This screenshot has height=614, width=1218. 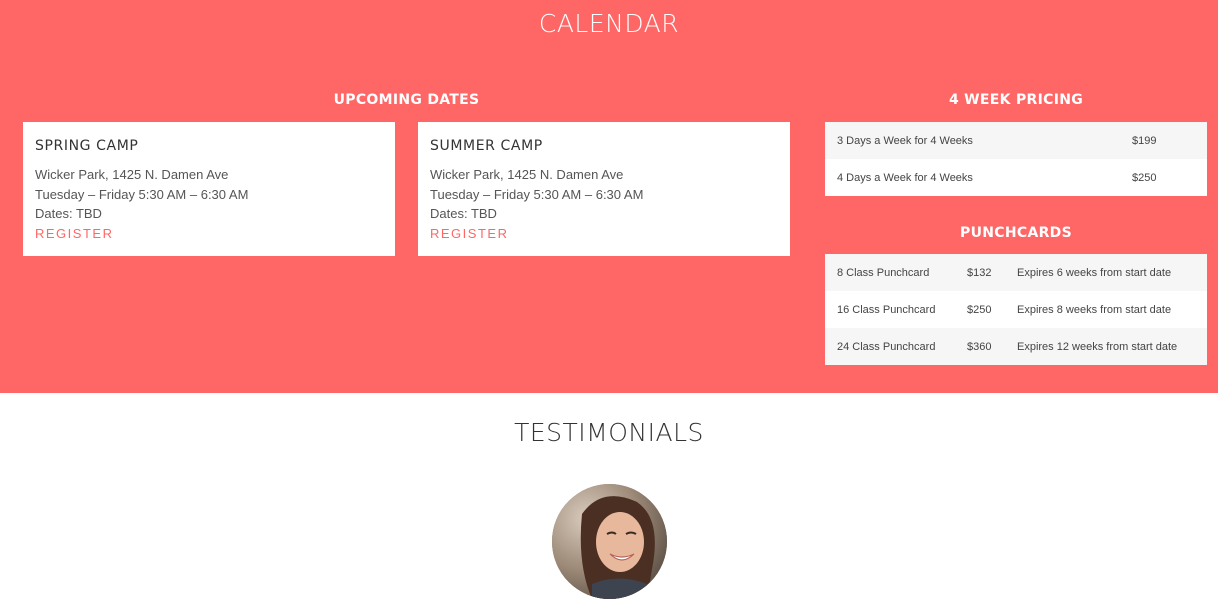 I want to click on avatar-portrait, so click(x=609, y=541).